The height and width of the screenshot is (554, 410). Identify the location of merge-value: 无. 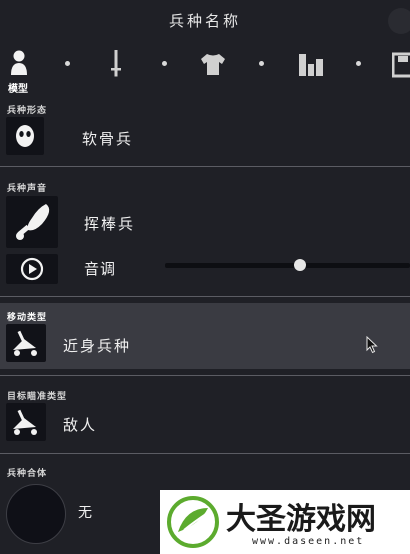
(86, 512).